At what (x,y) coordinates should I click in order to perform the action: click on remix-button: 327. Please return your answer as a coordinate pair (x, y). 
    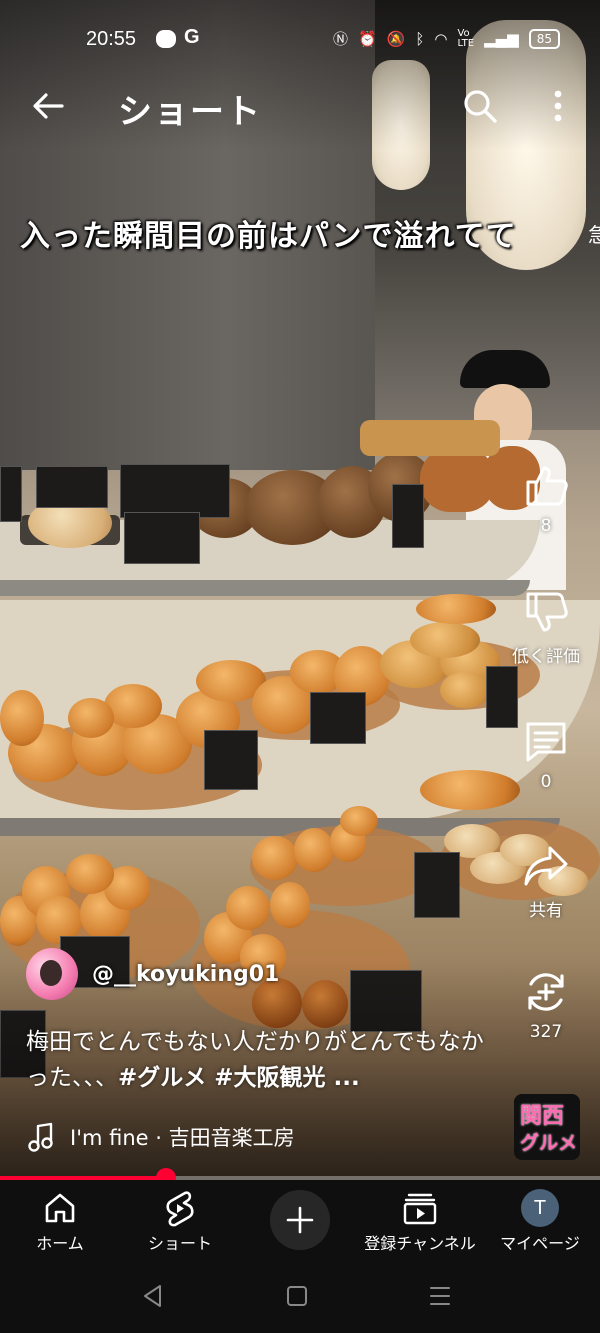
    Looking at the image, I should click on (546, 1005).